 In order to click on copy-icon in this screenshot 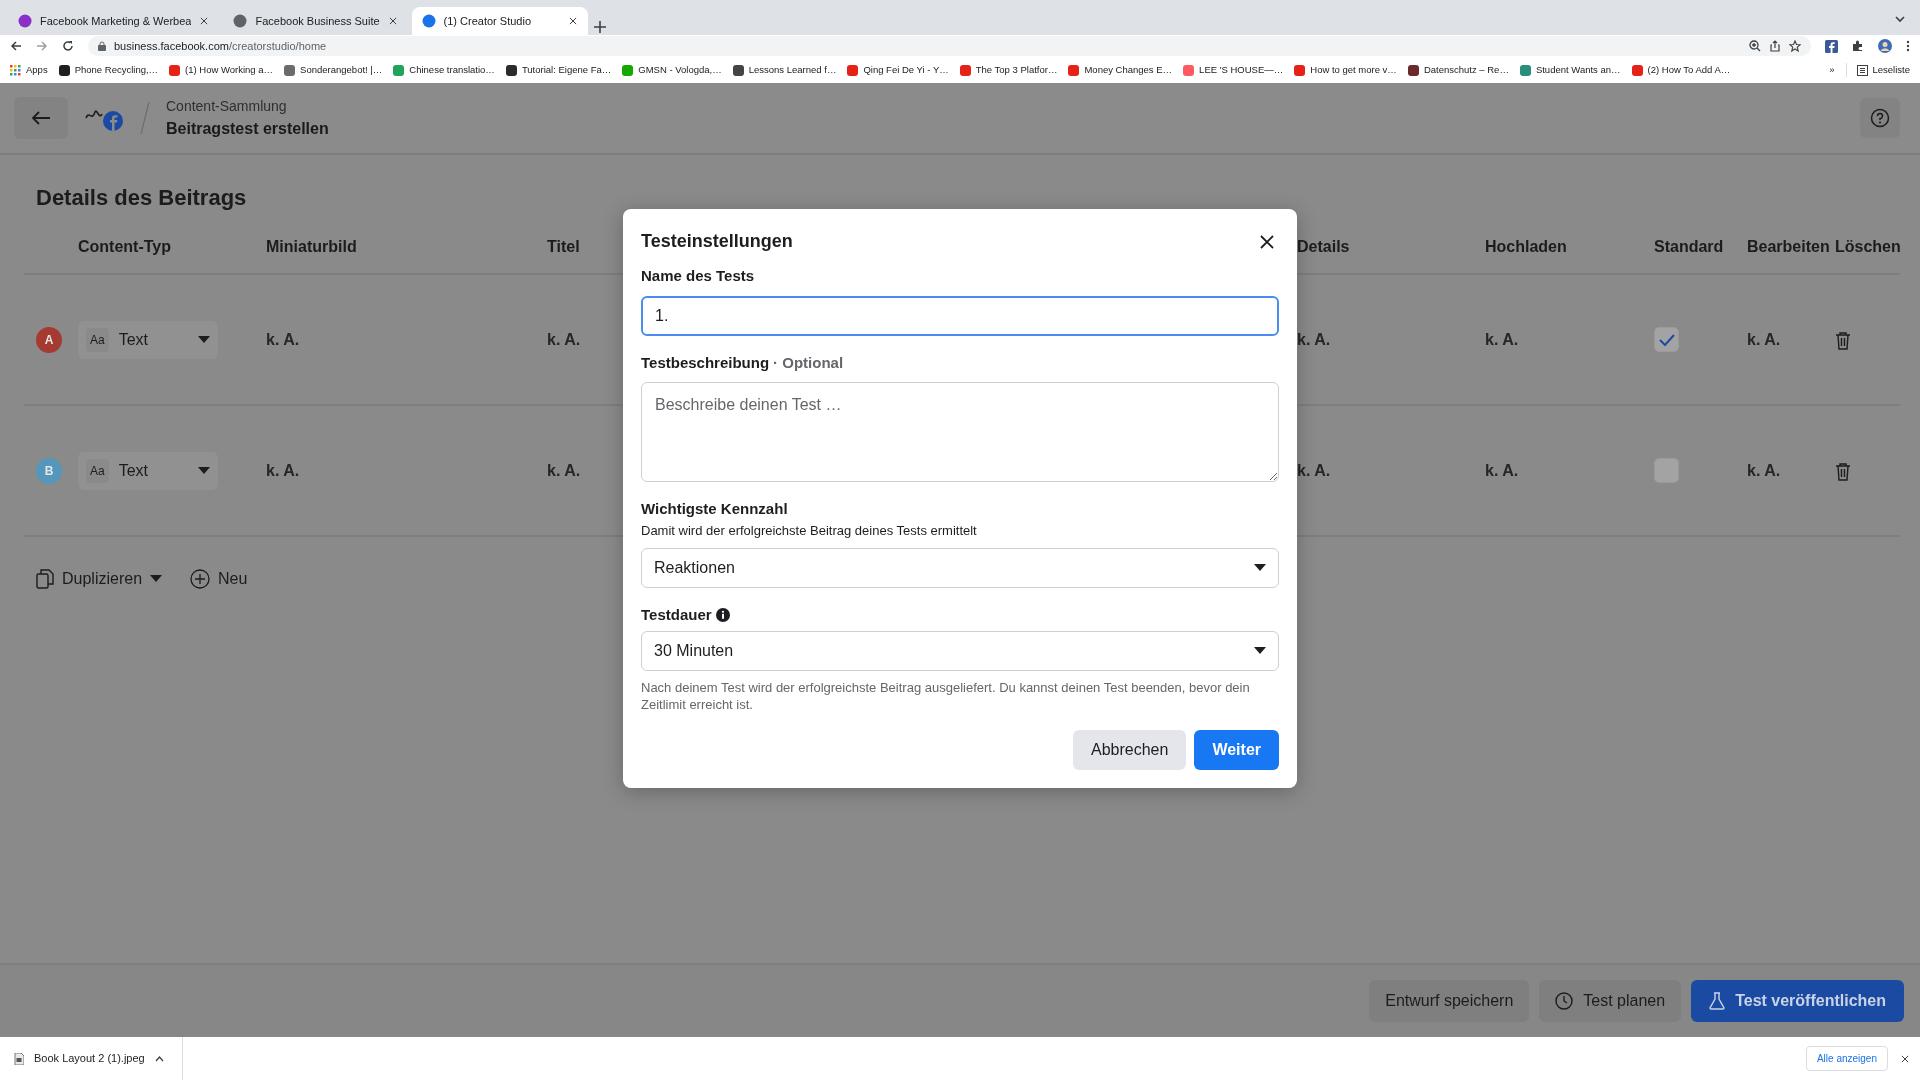, I will do `click(45, 579)`.